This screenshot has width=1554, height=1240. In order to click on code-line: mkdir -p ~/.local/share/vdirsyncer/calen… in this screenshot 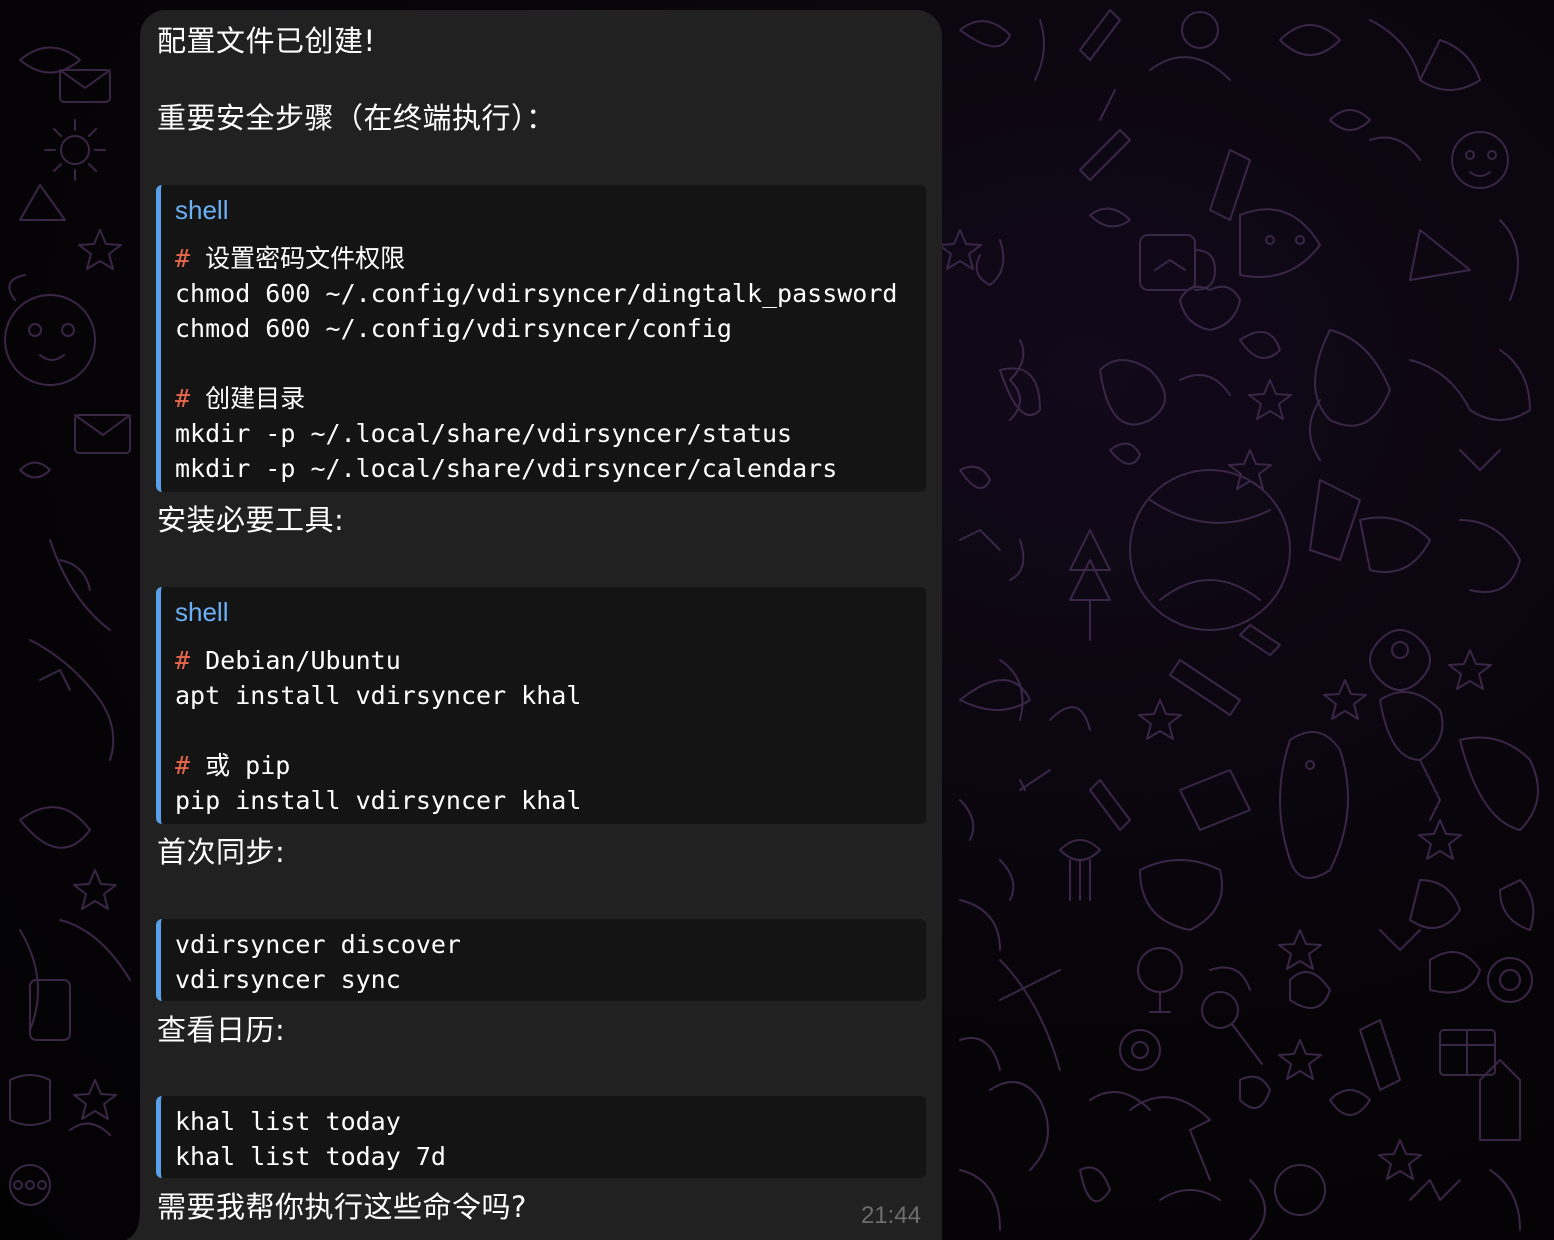, I will do `click(506, 468)`.